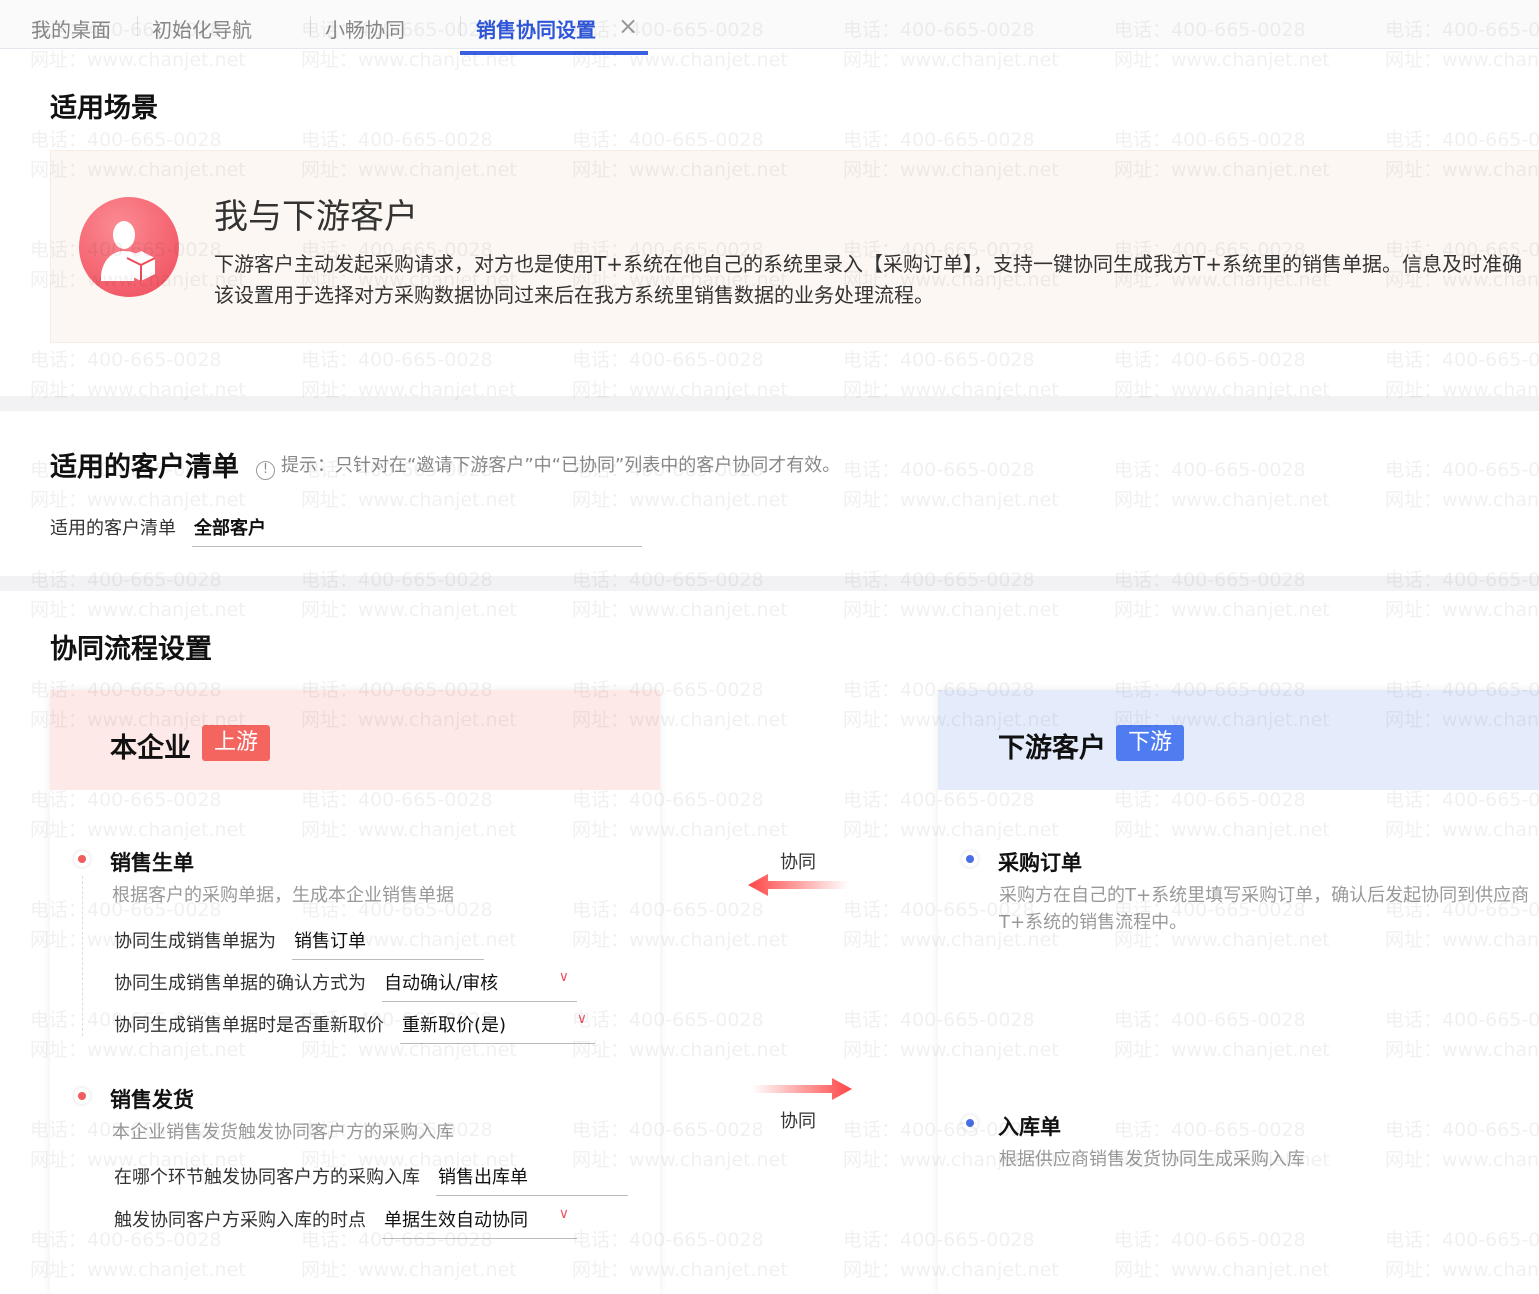 This screenshot has width=1539, height=1294. I want to click on generated-doc-field: 销售订单, so click(388, 943).